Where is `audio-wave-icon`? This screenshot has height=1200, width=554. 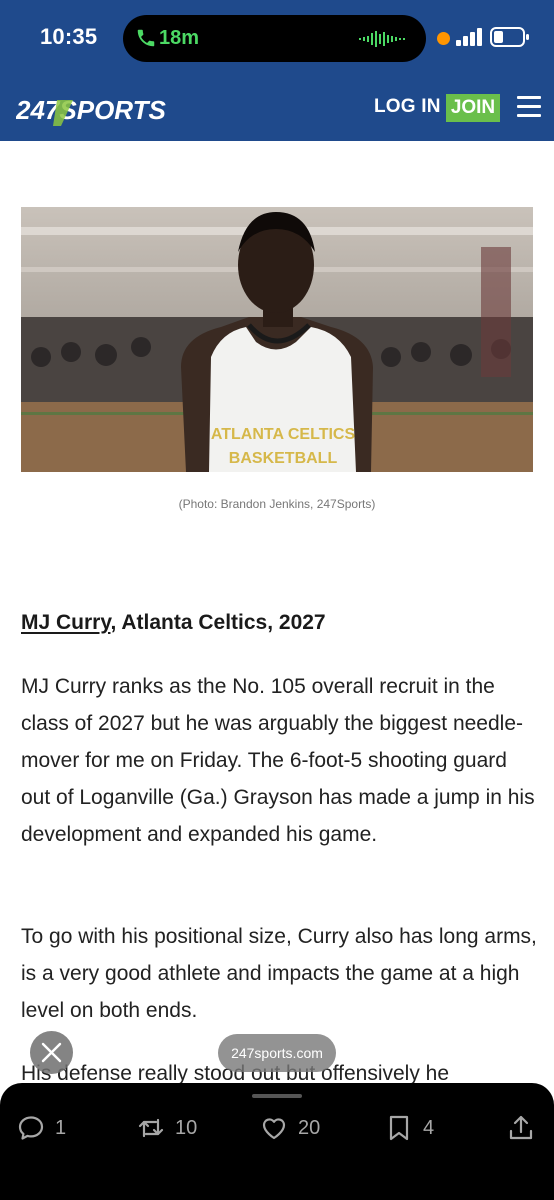
audio-wave-icon is located at coordinates (382, 39).